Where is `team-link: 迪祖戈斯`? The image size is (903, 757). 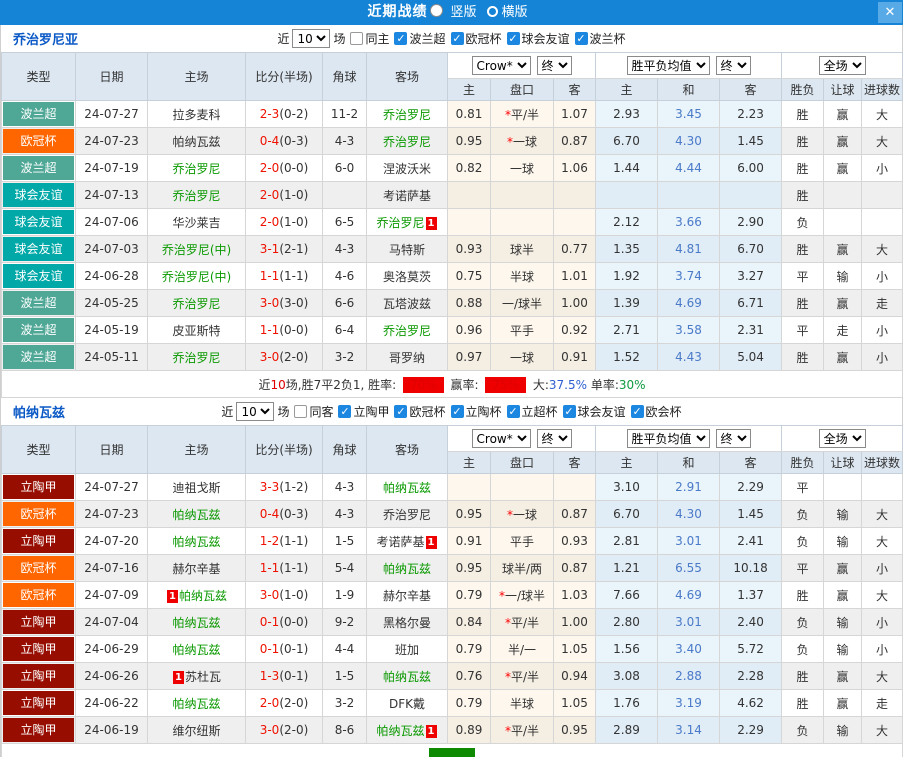 team-link: 迪祖戈斯 is located at coordinates (196, 488).